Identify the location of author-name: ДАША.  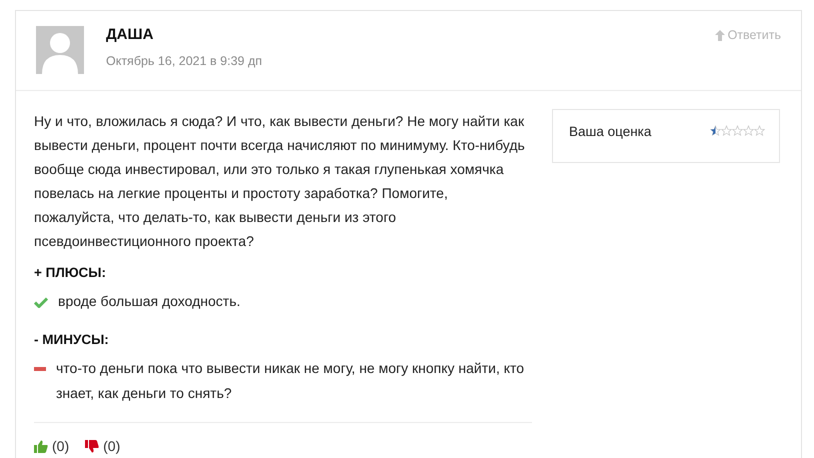
(130, 34).